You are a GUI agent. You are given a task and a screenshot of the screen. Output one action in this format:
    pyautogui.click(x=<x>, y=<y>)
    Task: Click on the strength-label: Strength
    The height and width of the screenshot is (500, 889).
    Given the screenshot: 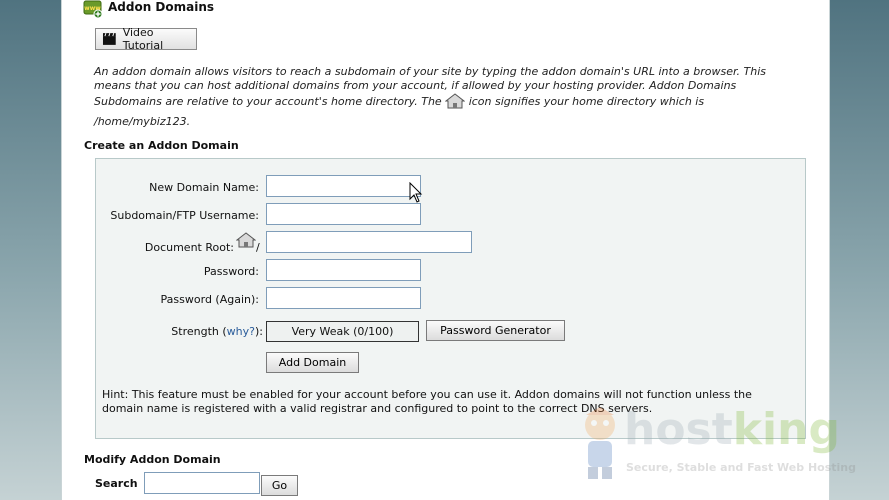 What is the action you would take?
    pyautogui.click(x=195, y=331)
    